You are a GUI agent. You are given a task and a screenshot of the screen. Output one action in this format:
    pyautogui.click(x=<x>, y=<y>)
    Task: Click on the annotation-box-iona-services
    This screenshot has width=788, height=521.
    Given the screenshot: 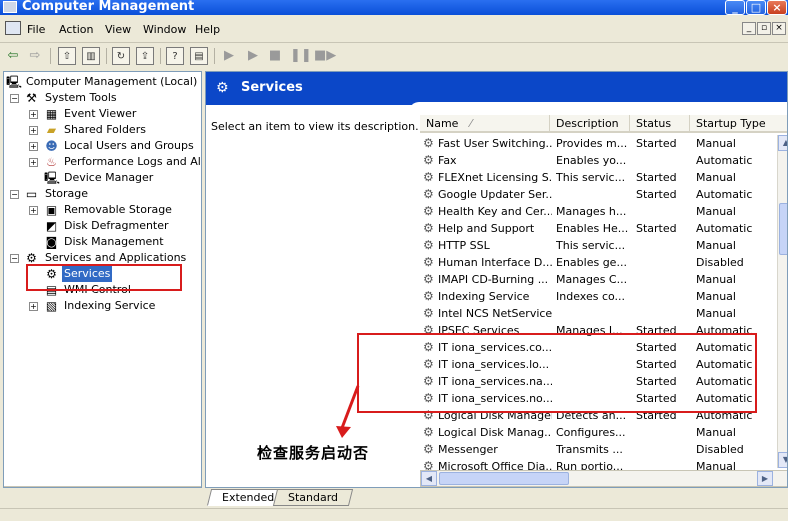 What is the action you would take?
    pyautogui.click(x=557, y=373)
    